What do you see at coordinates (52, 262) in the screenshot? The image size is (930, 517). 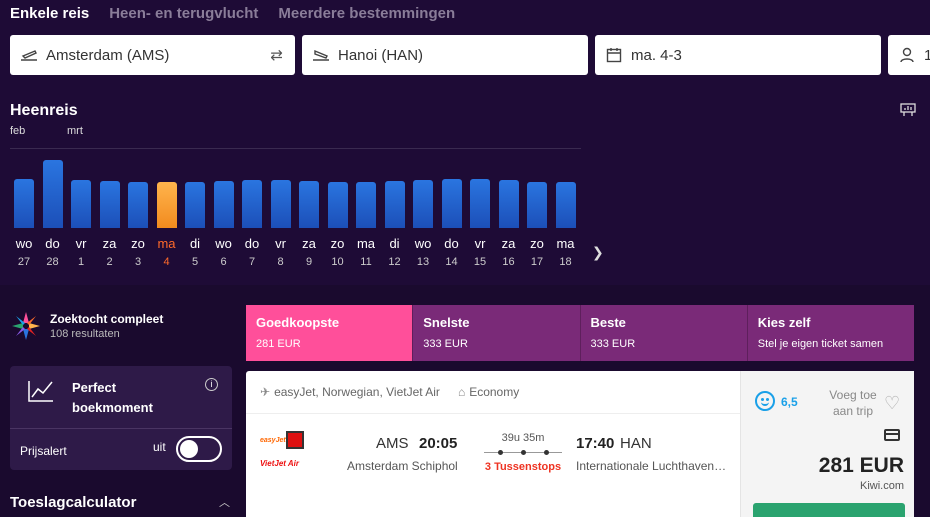 I see `day-number: 28` at bounding box center [52, 262].